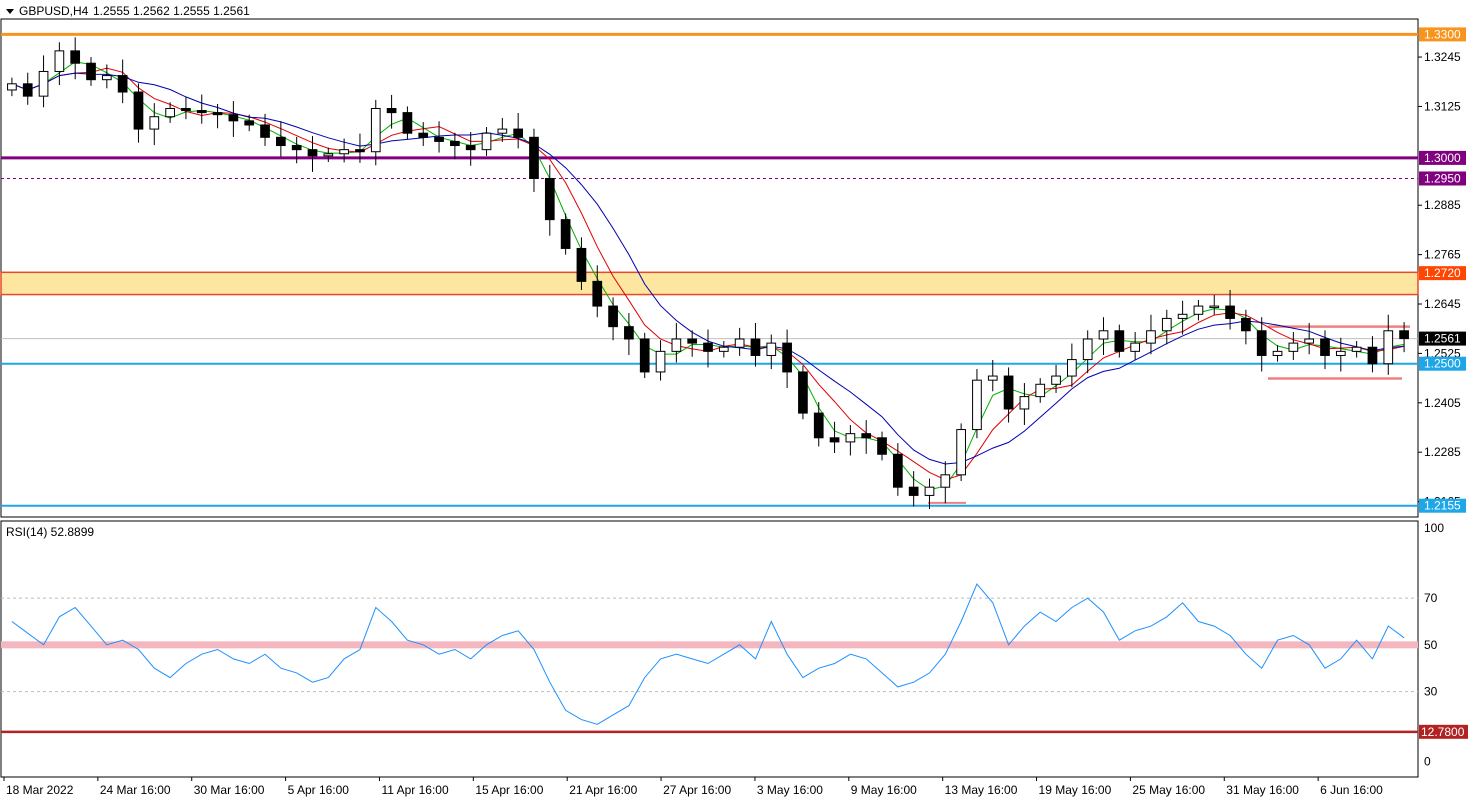 The width and height of the screenshot is (1468, 802). What do you see at coordinates (54, 11) in the screenshot?
I see `symbol-timeframe: GBPUSD,H4` at bounding box center [54, 11].